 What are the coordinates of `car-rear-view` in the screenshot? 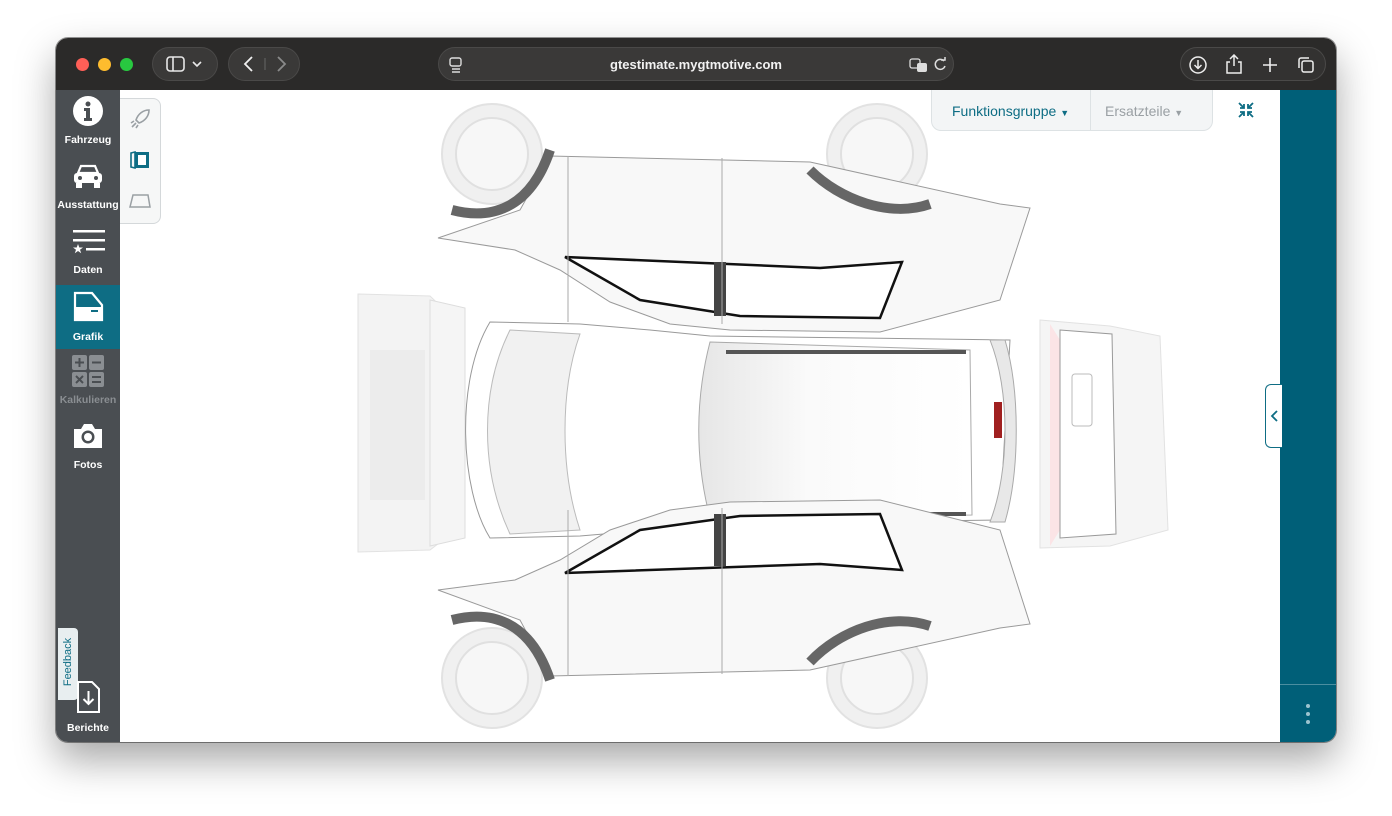 It's located at (1104, 434).